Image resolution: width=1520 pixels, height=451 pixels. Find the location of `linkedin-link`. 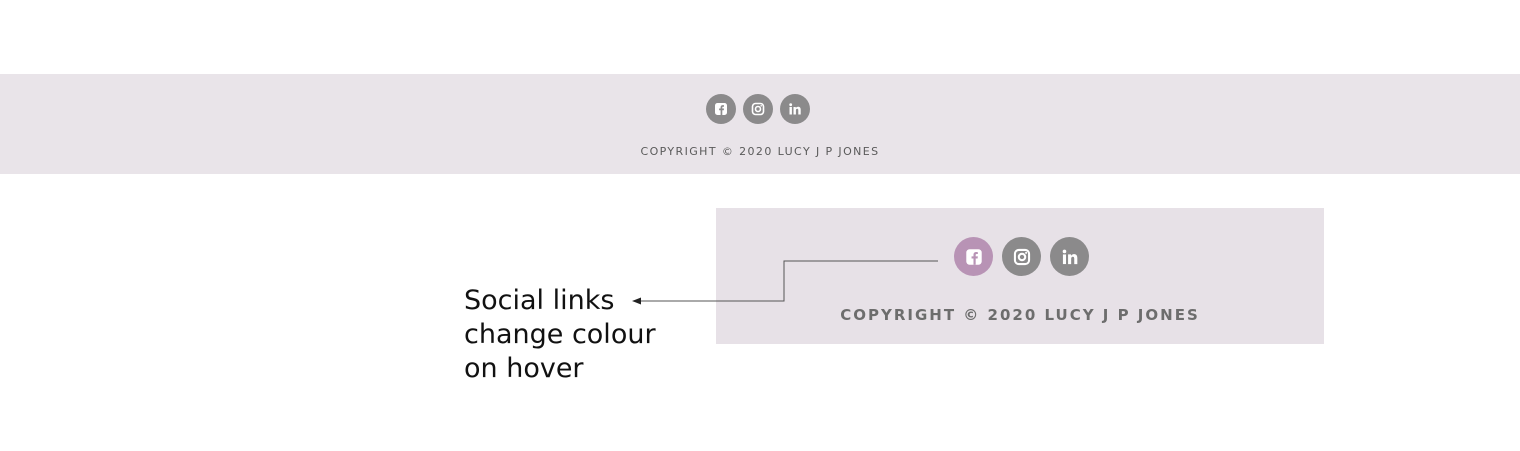

linkedin-link is located at coordinates (795, 109).